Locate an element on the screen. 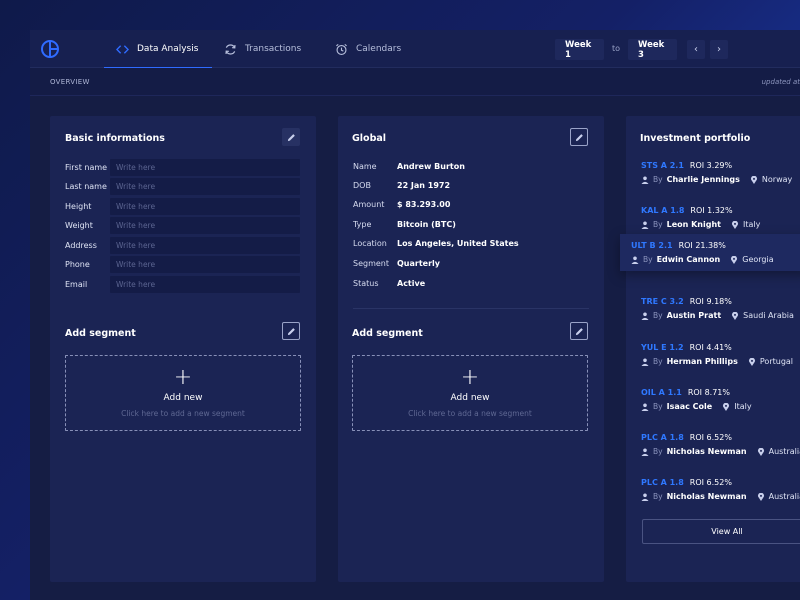  info-row-location: Location Los Angeles, United States is located at coordinates (436, 245).